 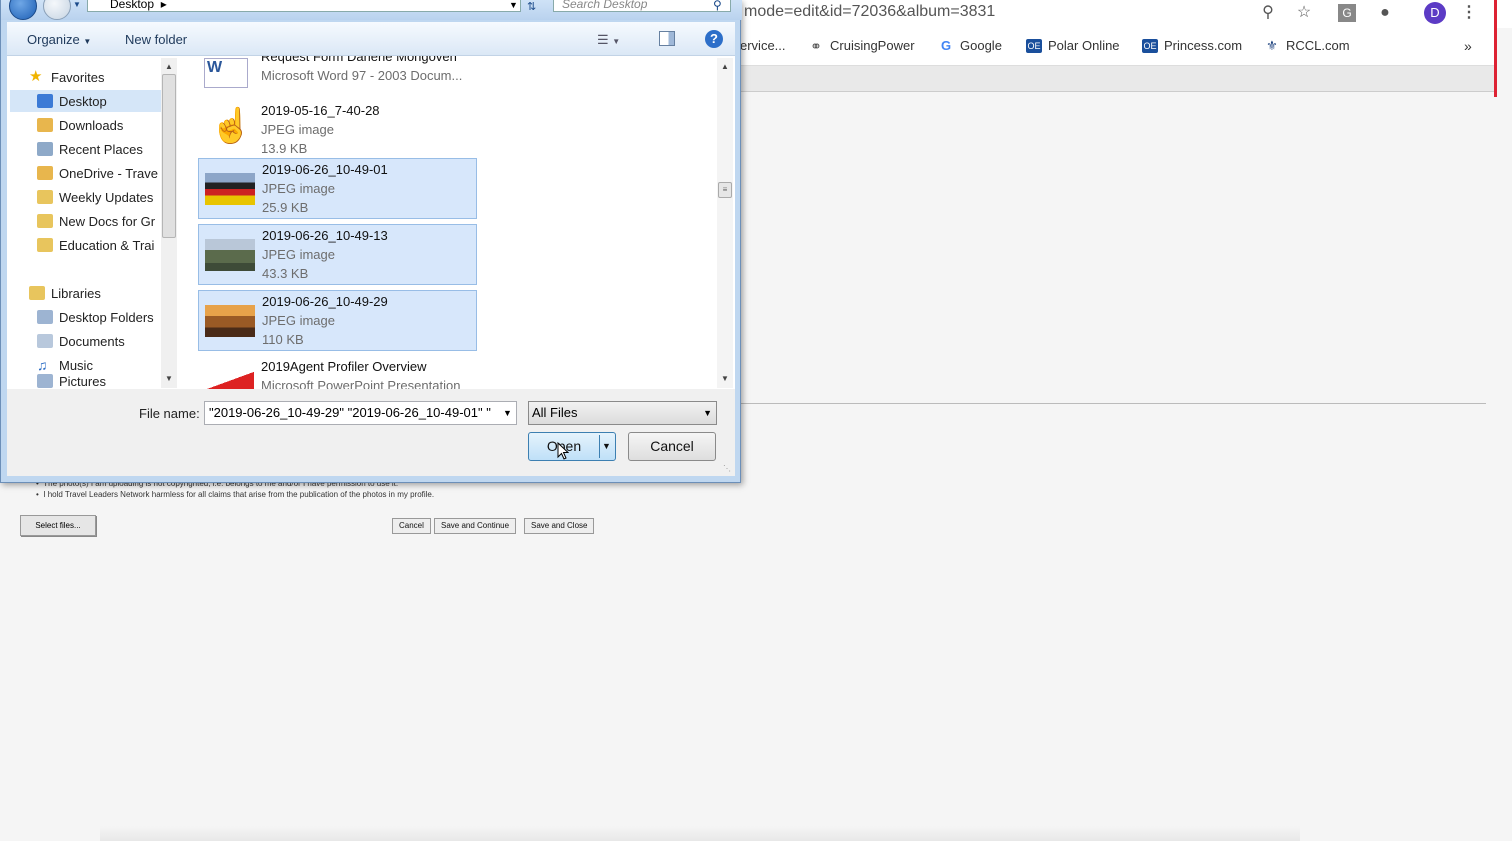 What do you see at coordinates (559, 526) in the screenshot?
I see `save-close-button: Save and Close` at bounding box center [559, 526].